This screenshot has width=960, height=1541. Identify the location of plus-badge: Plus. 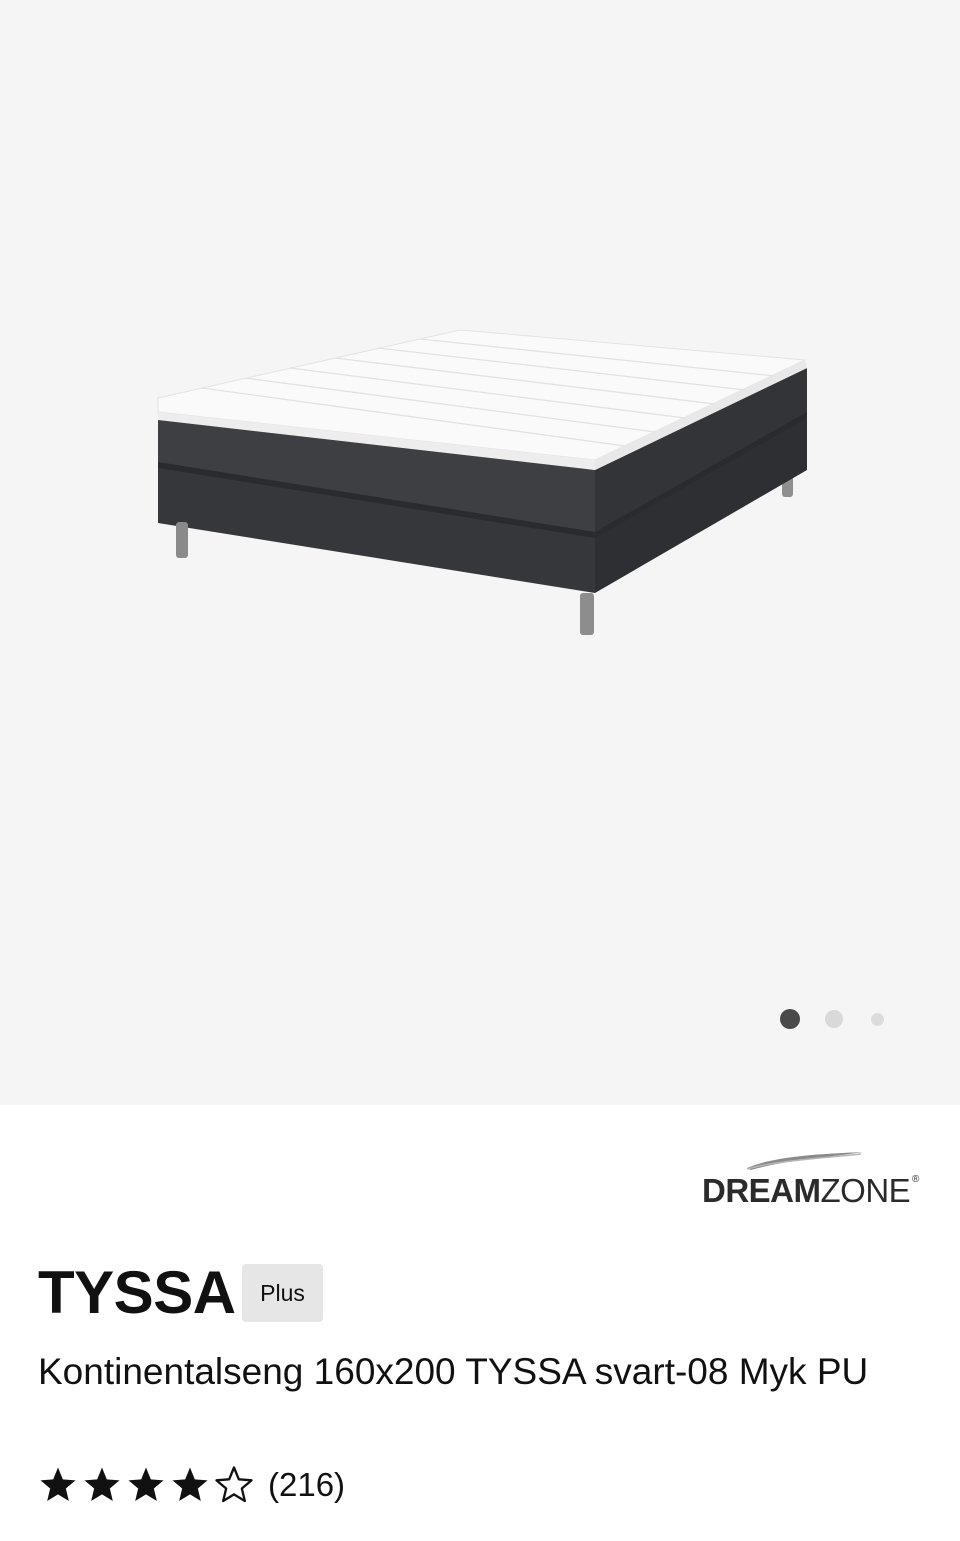
(282, 1293).